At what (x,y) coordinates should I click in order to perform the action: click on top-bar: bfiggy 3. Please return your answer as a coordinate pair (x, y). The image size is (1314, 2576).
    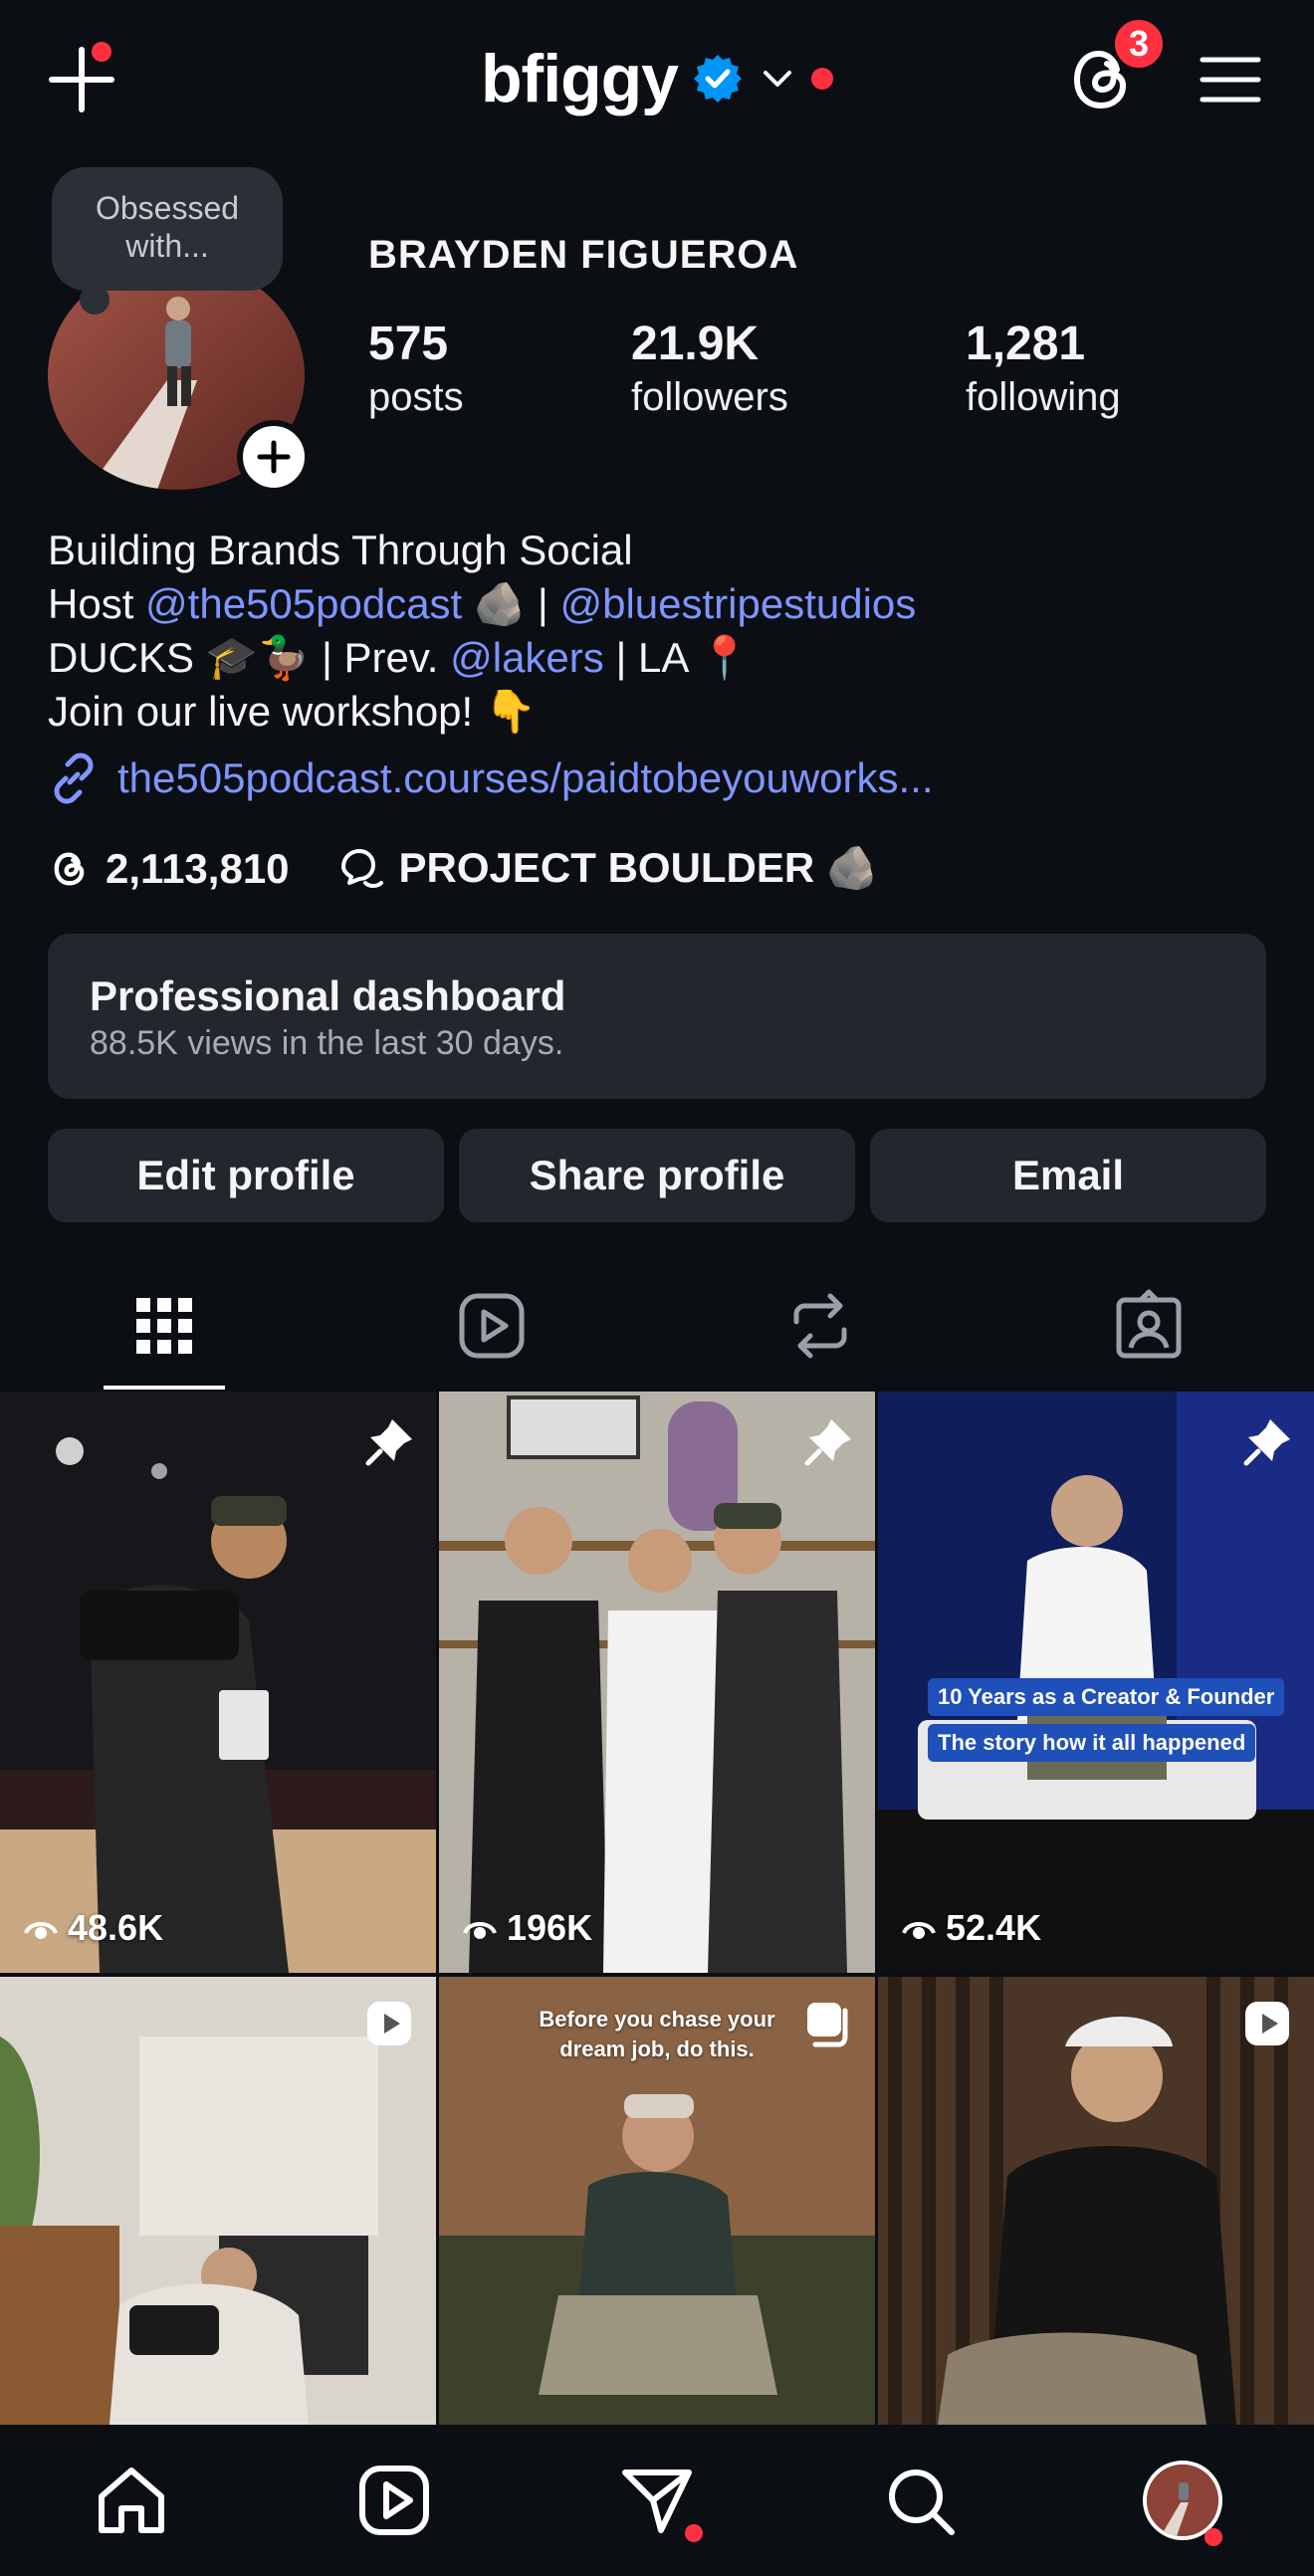
    Looking at the image, I should click on (657, 79).